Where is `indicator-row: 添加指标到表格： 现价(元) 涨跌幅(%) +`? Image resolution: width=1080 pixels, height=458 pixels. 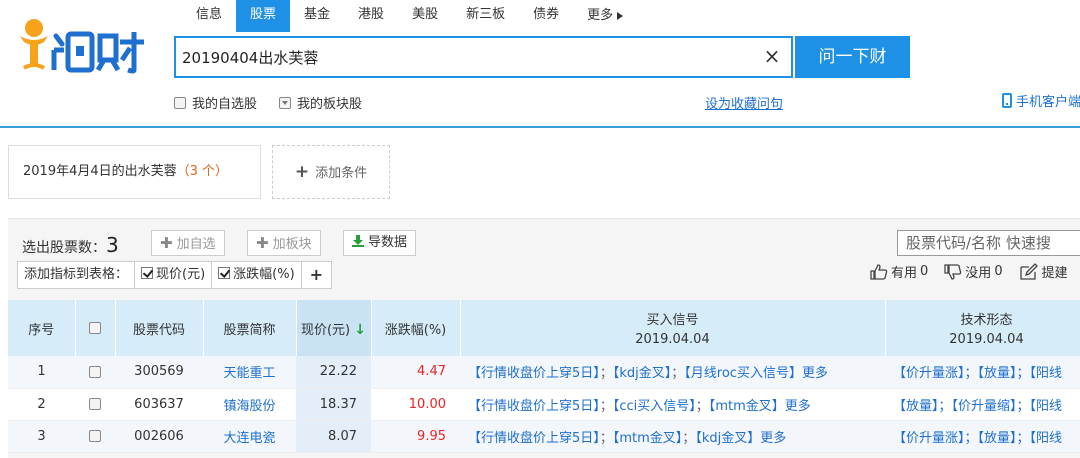 indicator-row: 添加指标到表格： 现价(元) 涨跌幅(%) + is located at coordinates (174, 275).